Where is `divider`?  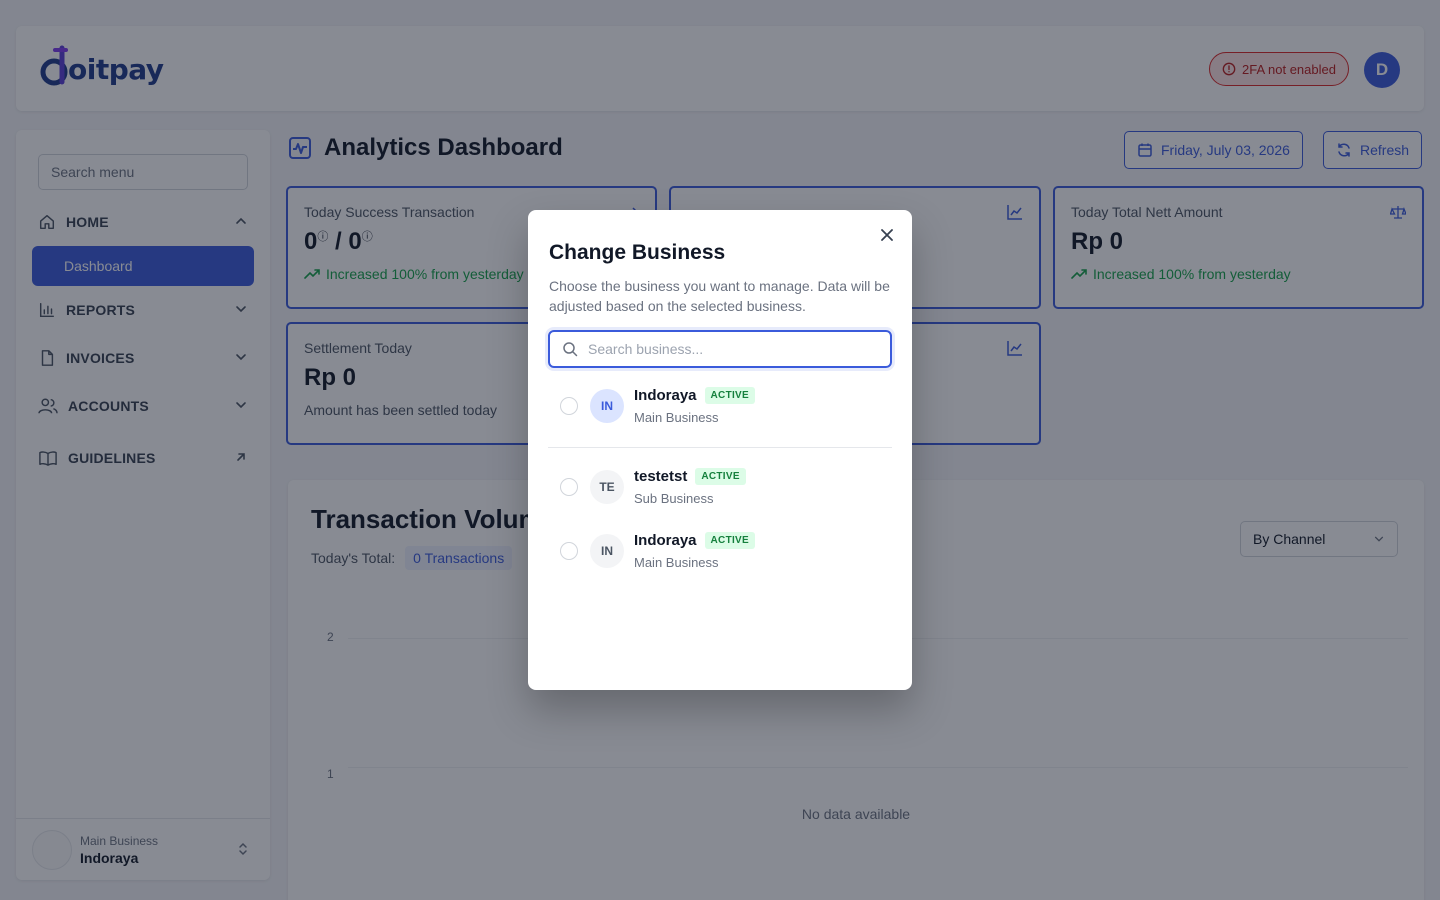
divider is located at coordinates (720, 447).